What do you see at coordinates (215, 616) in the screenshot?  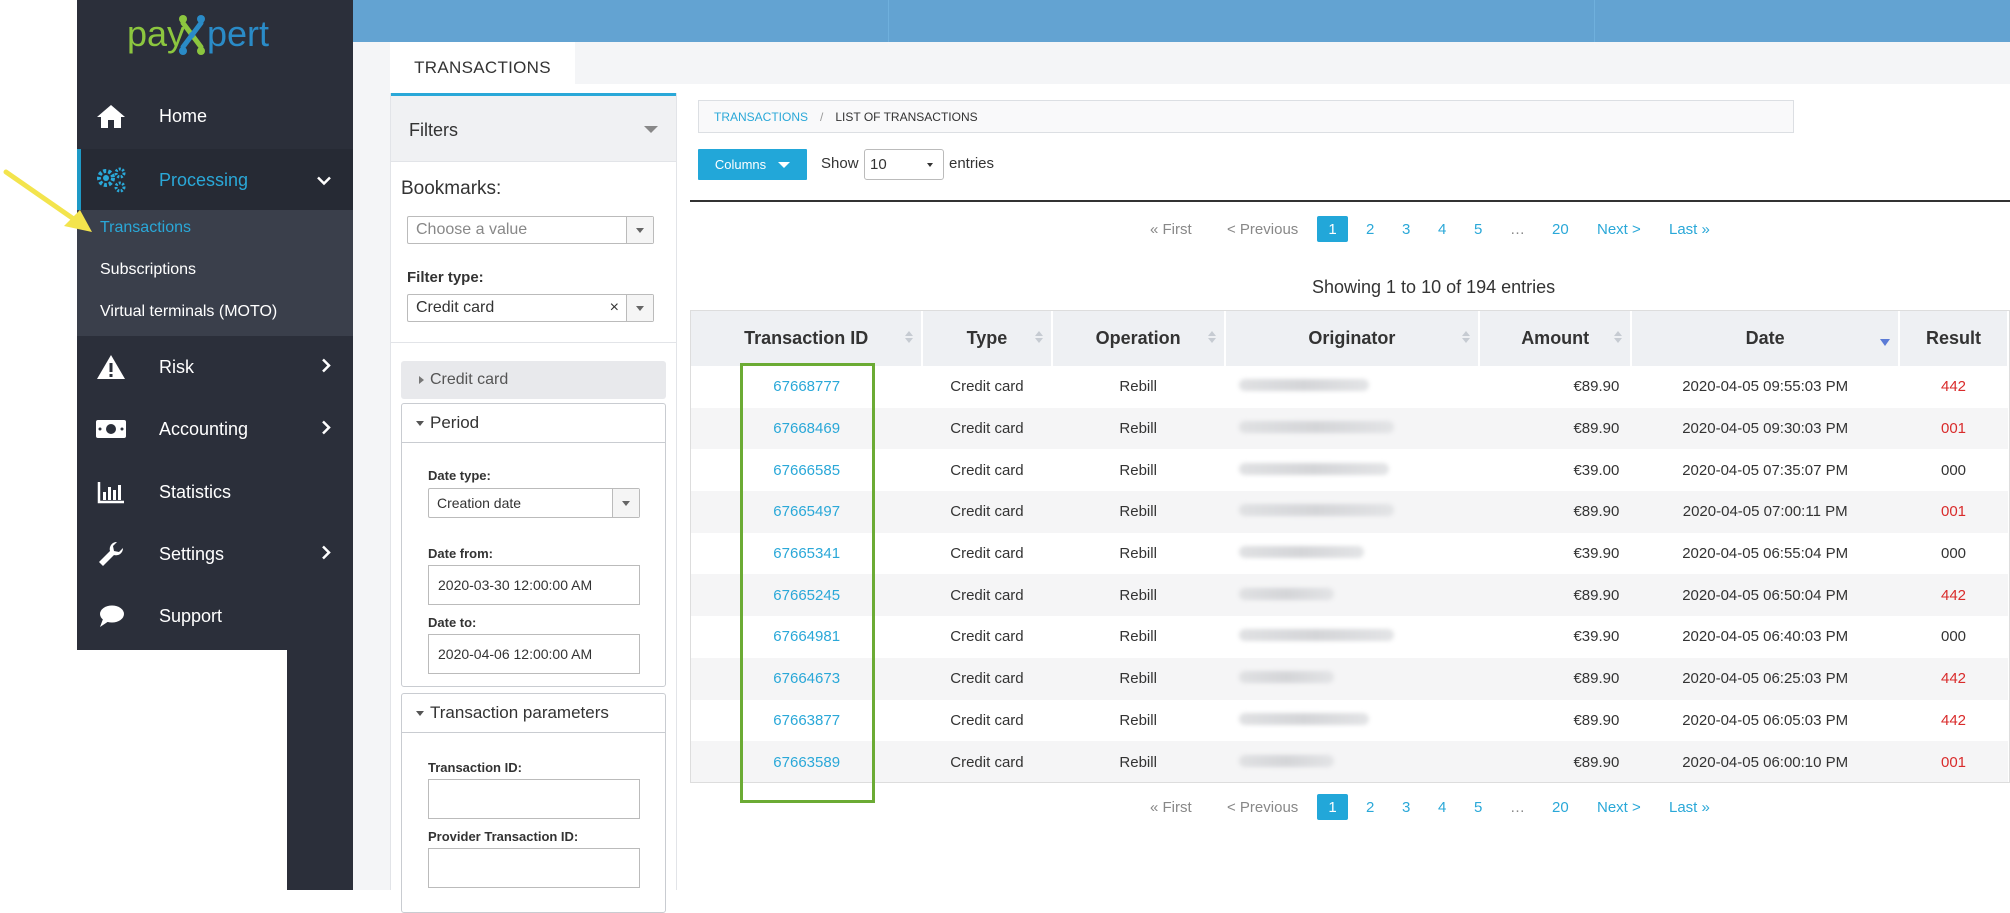 I see `nav-support: Support` at bounding box center [215, 616].